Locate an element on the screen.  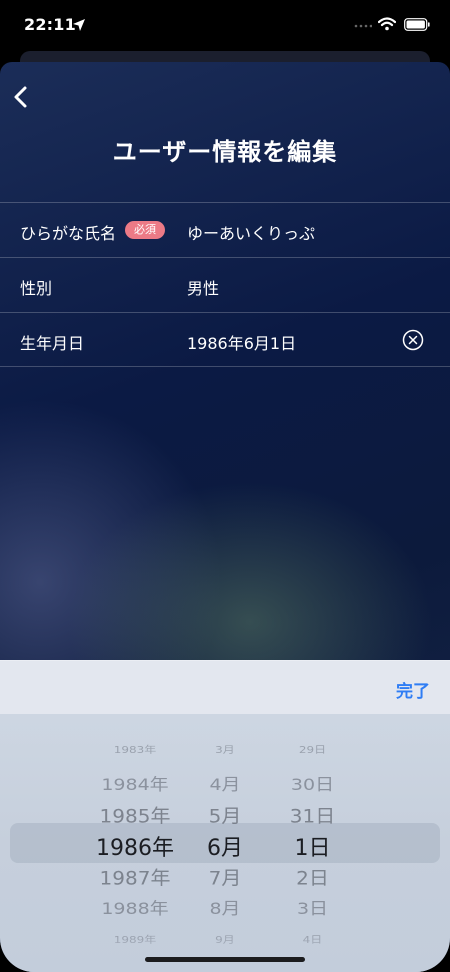
signal-icon is located at coordinates (363, 26).